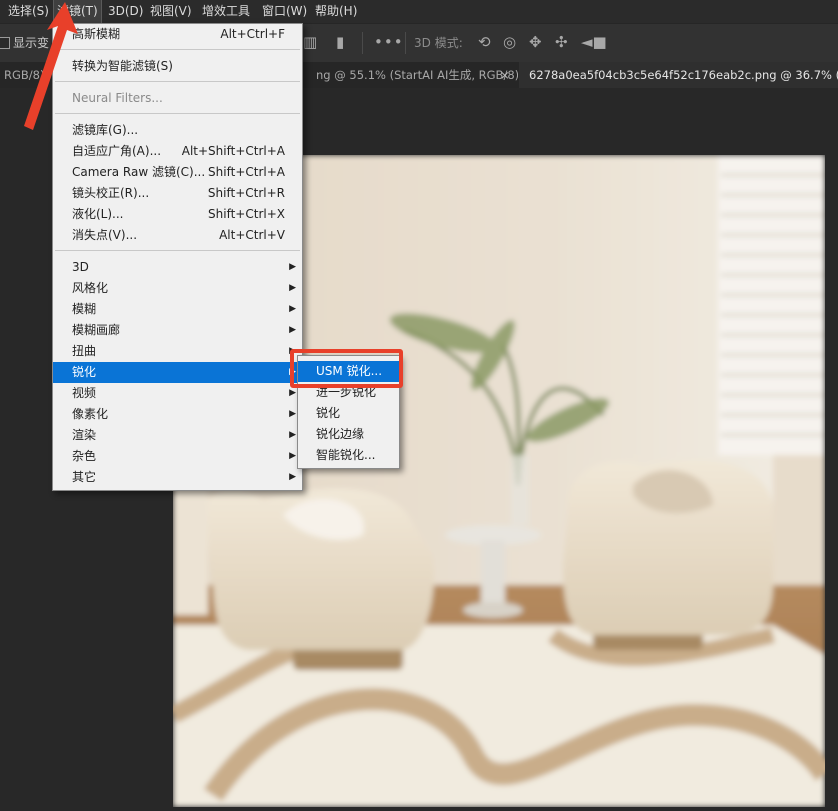 The width and height of the screenshot is (838, 811). What do you see at coordinates (84, 456) in the screenshot?
I see `menu-item-label: 杂色` at bounding box center [84, 456].